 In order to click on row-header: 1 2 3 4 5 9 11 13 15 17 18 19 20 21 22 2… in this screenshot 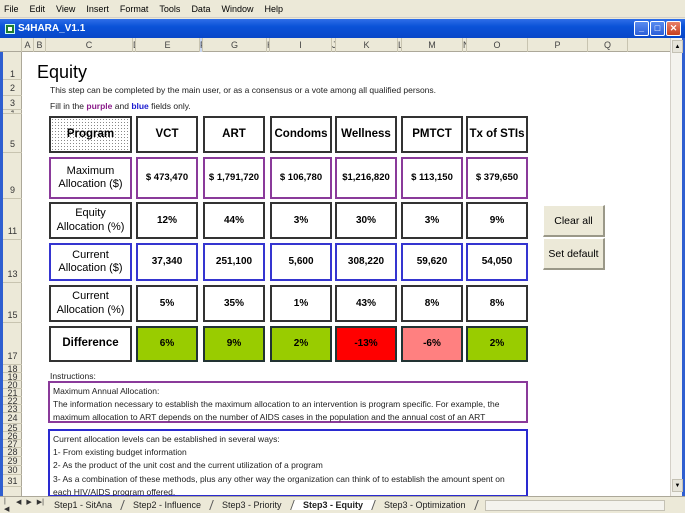, I will do `click(11, 274)`.